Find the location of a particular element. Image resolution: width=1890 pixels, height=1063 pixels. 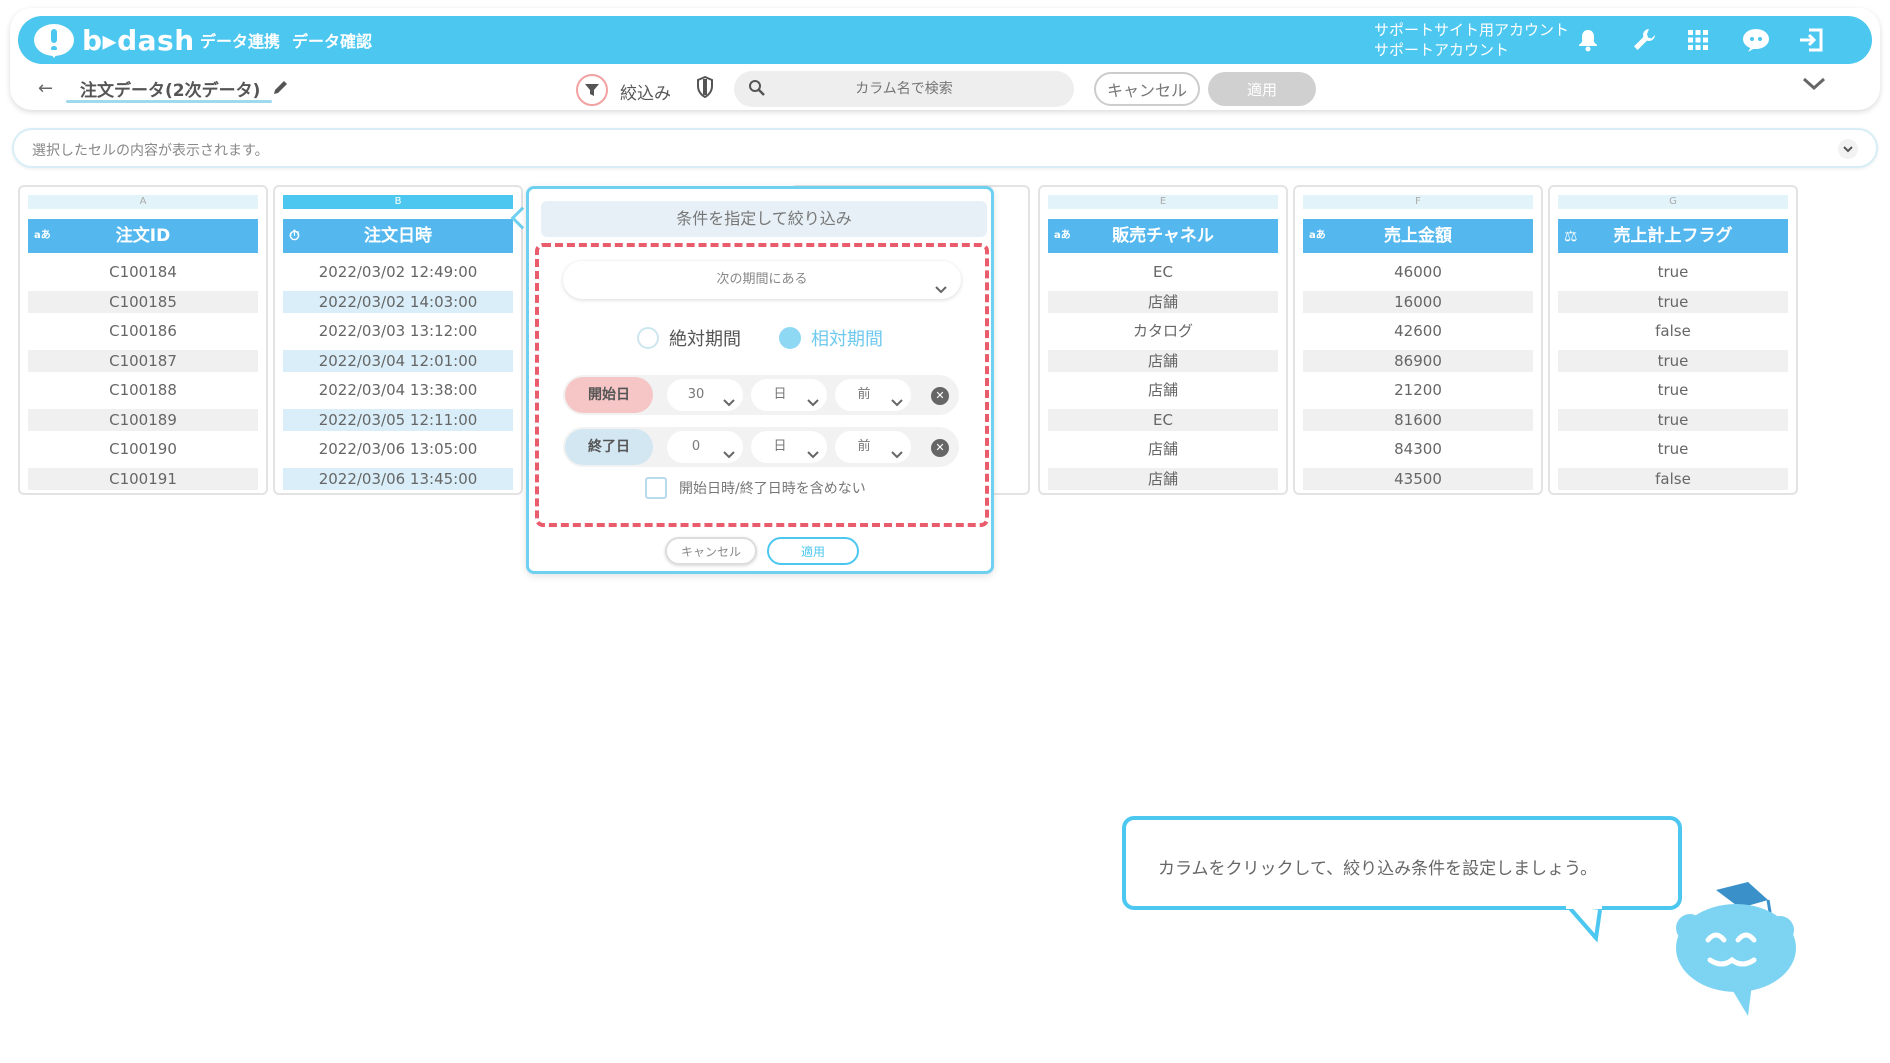

cell: C100187 is located at coordinates (143, 361).